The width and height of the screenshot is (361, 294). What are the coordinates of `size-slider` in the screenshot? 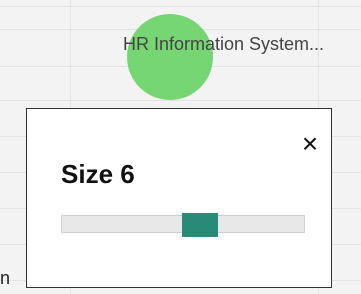 It's located at (183, 225).